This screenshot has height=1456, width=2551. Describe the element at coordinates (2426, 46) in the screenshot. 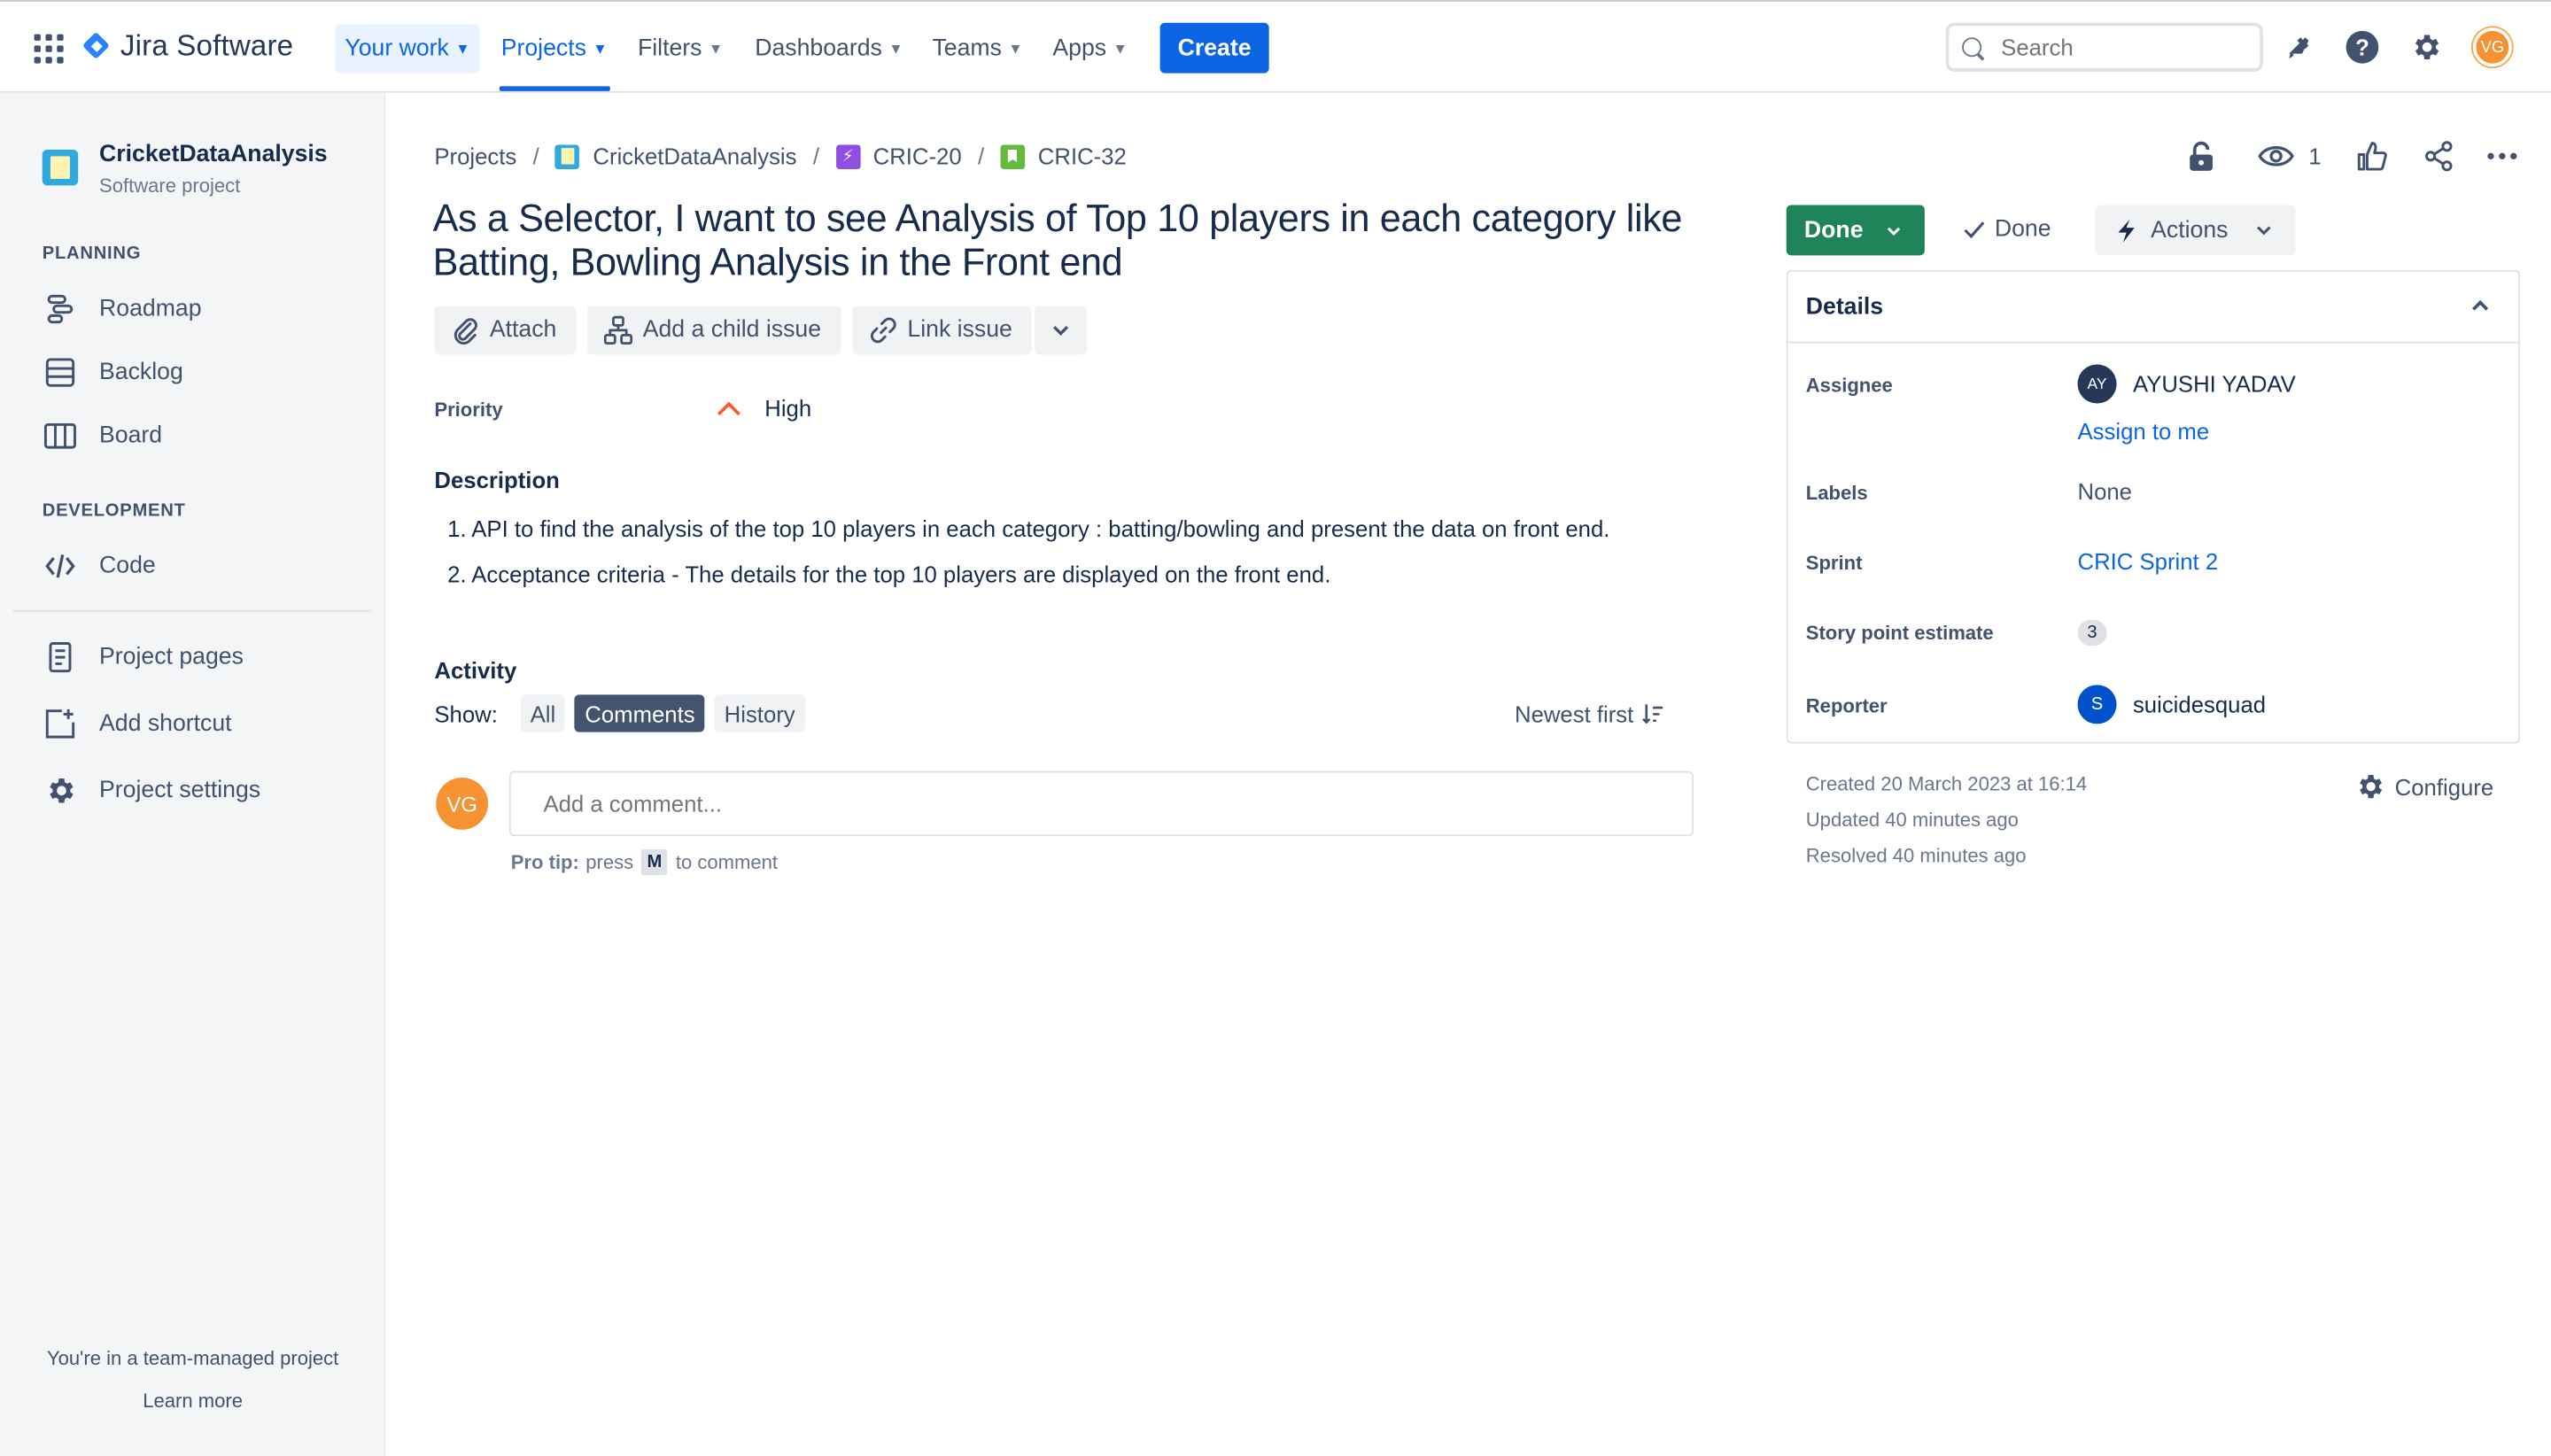

I see `settings-gear-icon` at that location.